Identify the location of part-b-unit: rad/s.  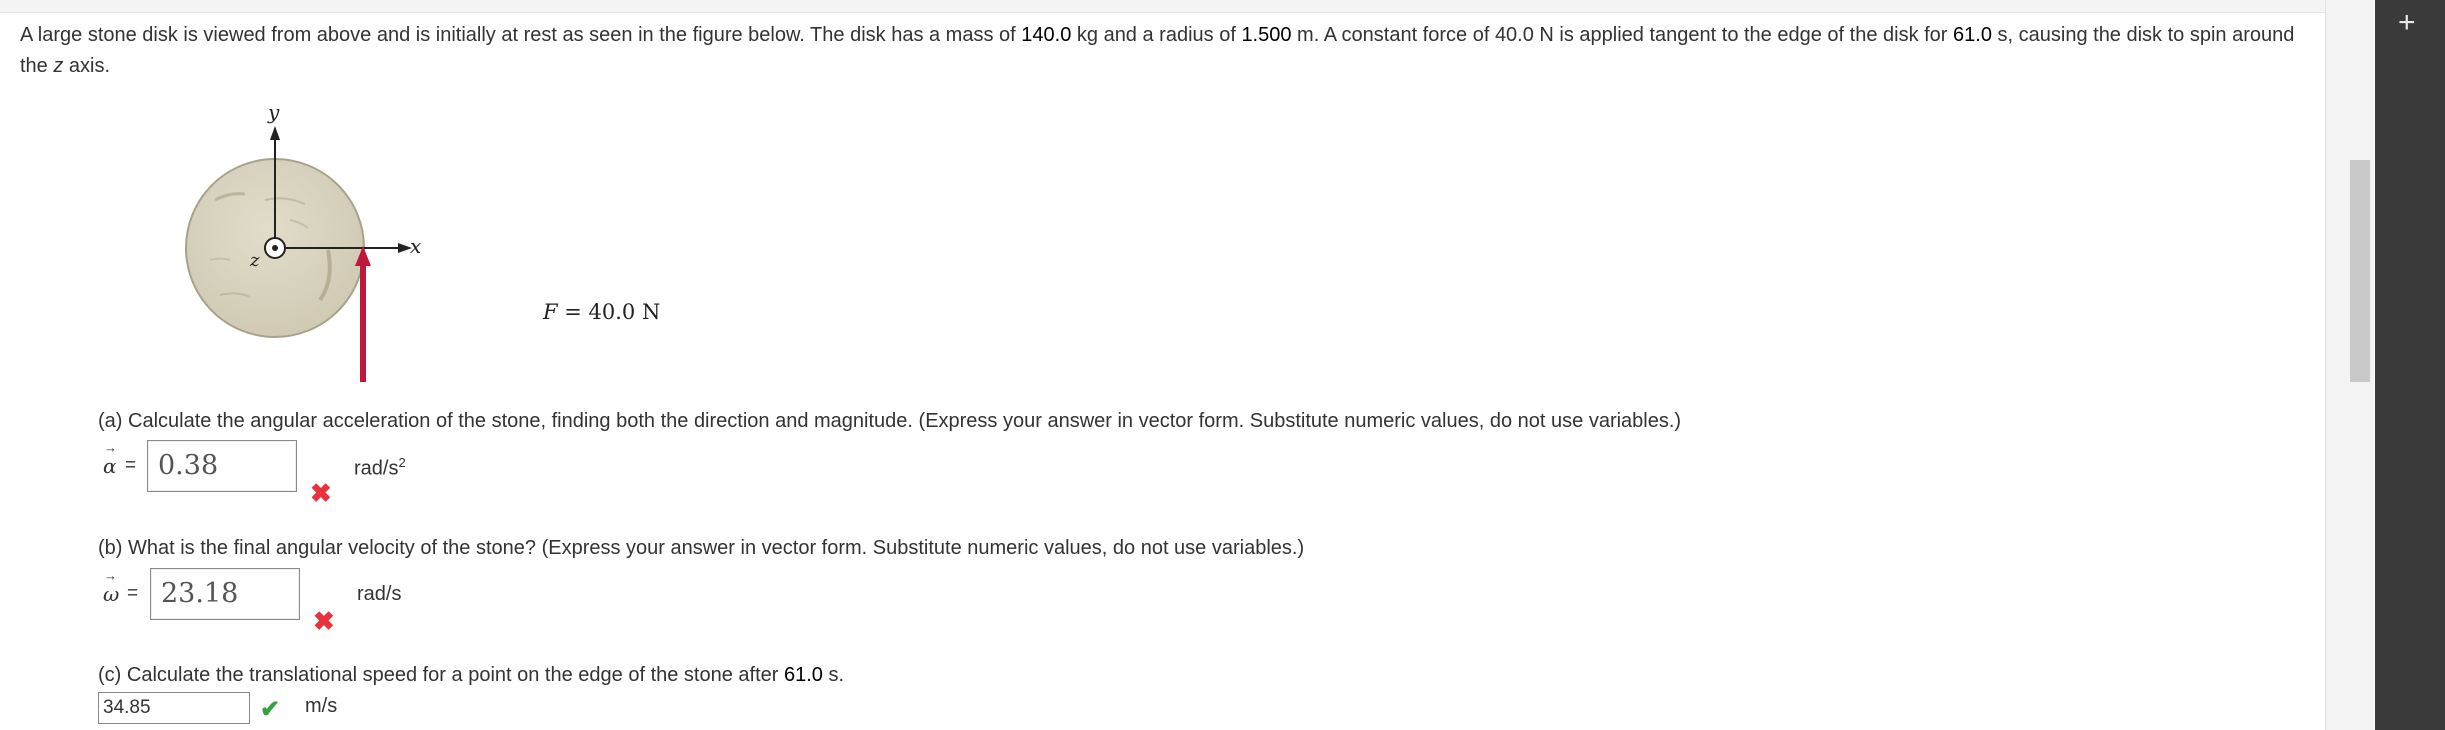
(379, 594).